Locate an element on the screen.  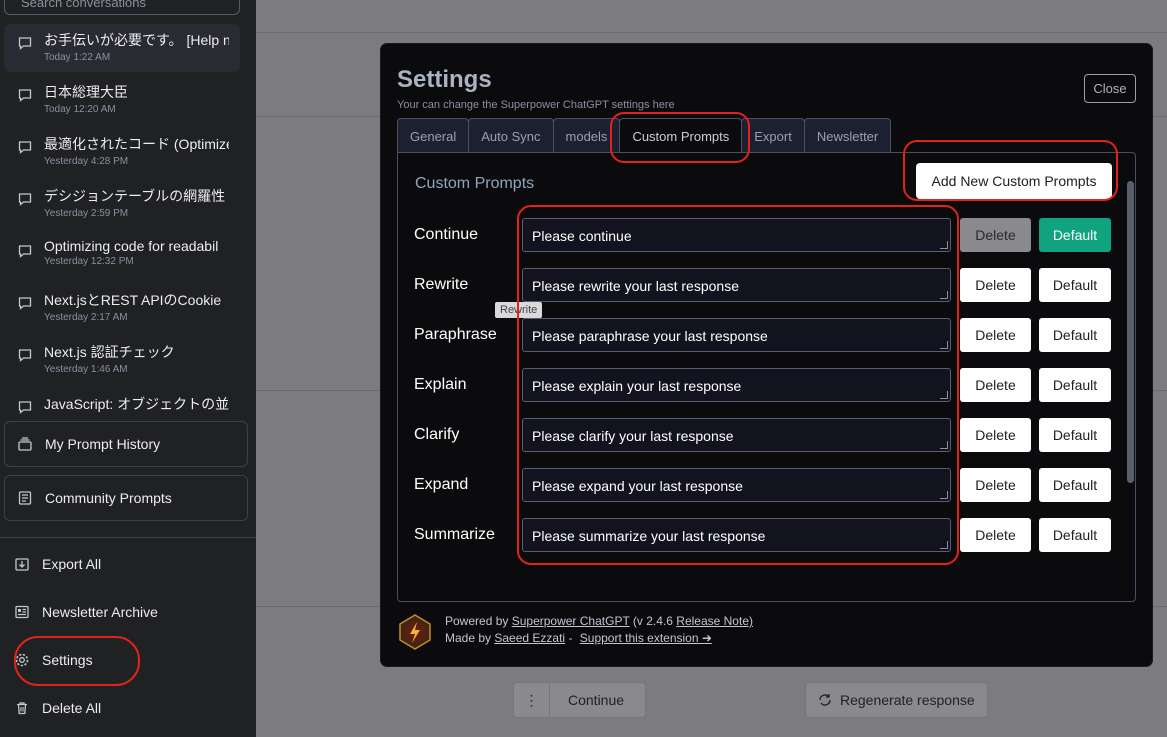
custom-prompts-heading: Custom Prompts is located at coordinates (475, 183).